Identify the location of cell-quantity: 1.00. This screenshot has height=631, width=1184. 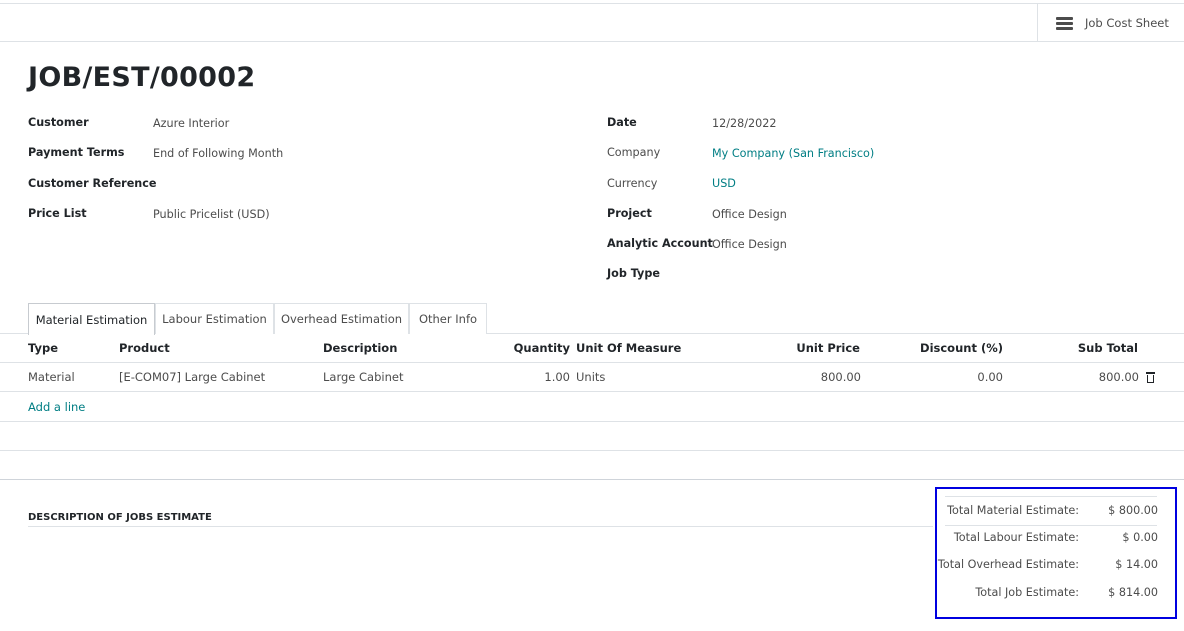
(557, 377).